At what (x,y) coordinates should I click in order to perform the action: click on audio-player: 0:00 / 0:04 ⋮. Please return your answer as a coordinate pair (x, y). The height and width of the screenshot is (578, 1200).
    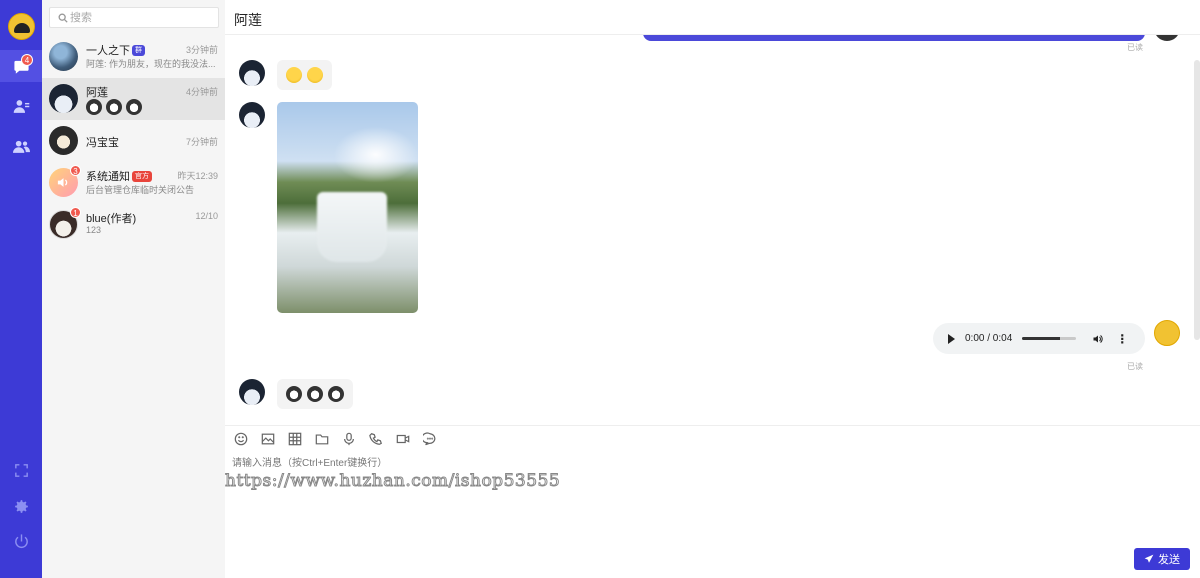
    Looking at the image, I should click on (1039, 338).